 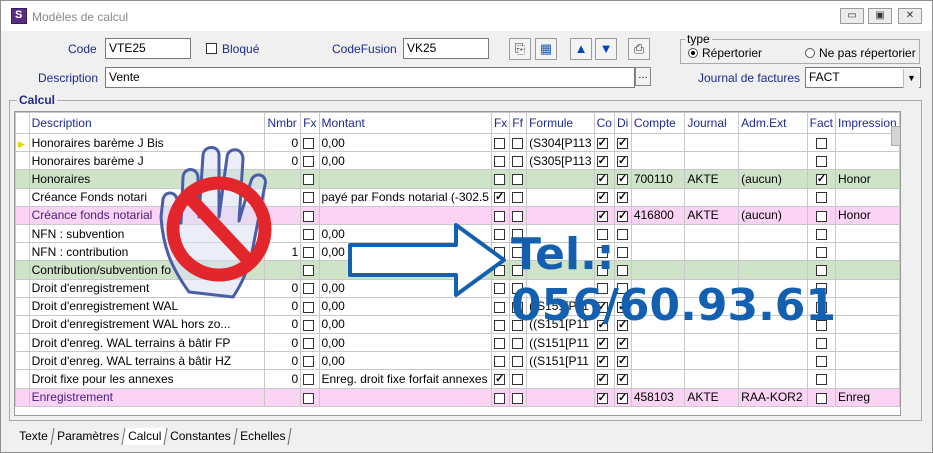 I want to click on column-header: Adm.Ext, so click(x=773, y=123).